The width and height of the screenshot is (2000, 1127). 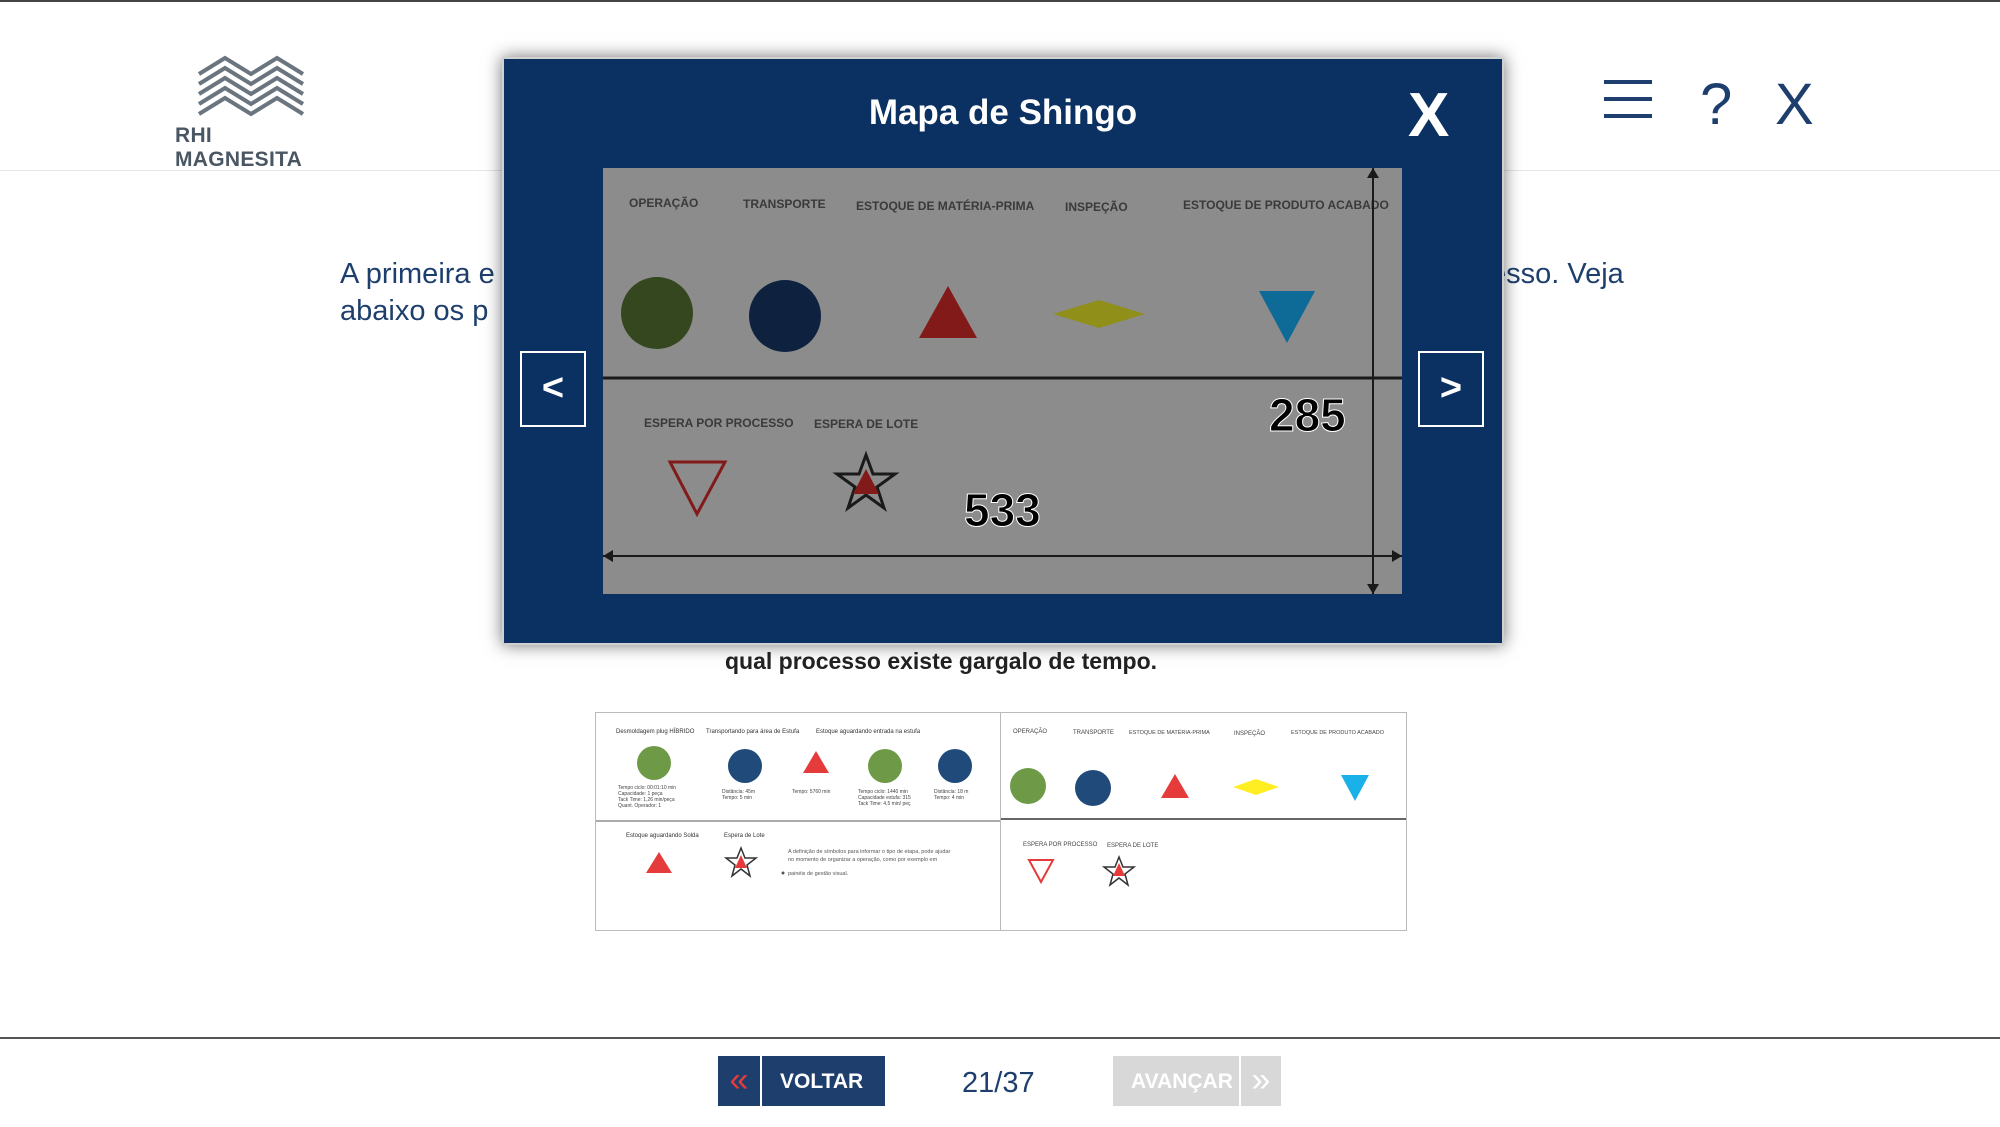 What do you see at coordinates (1557, 274) in the screenshot?
I see `intro-text-right-1: esso. Veja` at bounding box center [1557, 274].